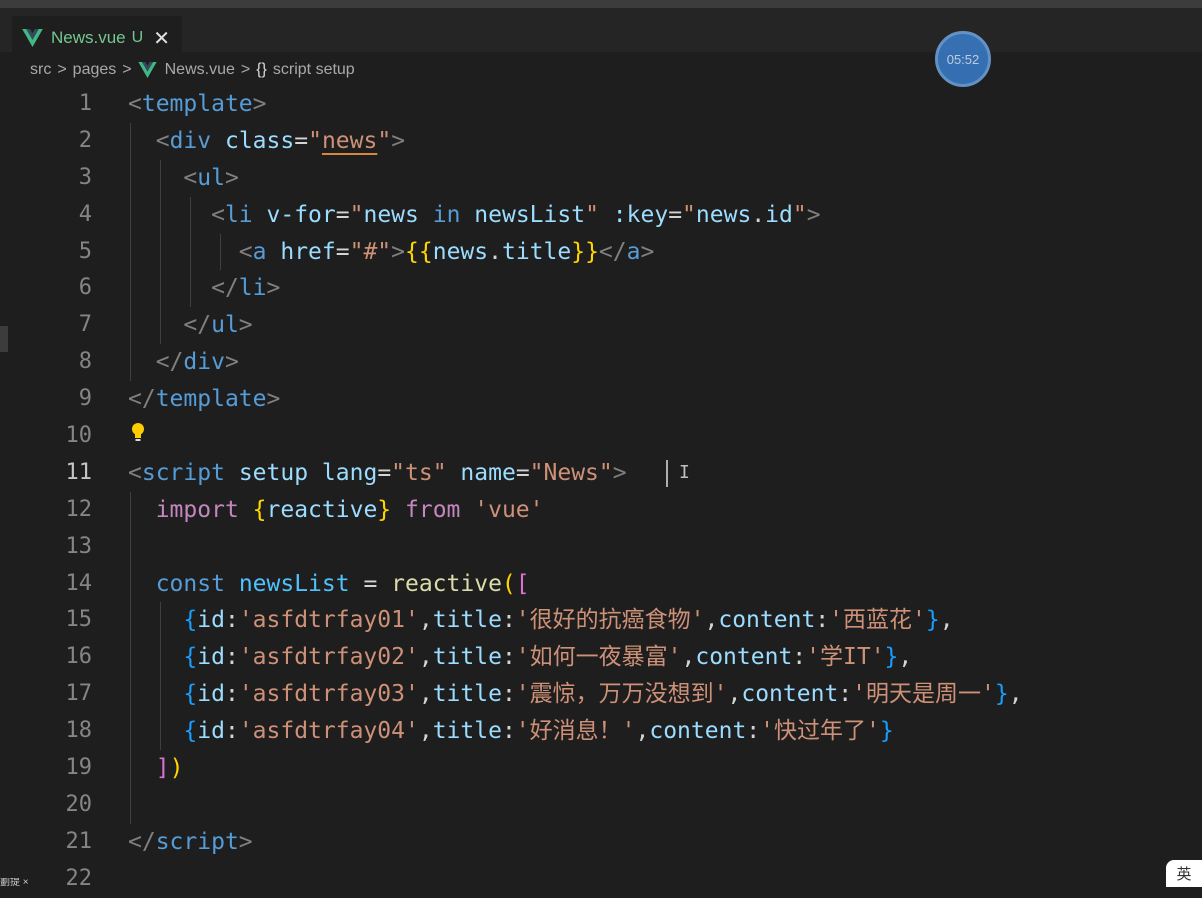 The width and height of the screenshot is (1202, 898). Describe the element at coordinates (79, 657) in the screenshot. I see `line-number: 16` at that location.